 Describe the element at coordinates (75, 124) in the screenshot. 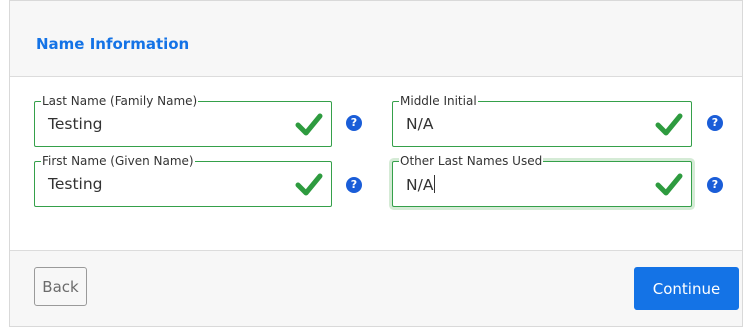

I see `last-name-value: Testing` at that location.